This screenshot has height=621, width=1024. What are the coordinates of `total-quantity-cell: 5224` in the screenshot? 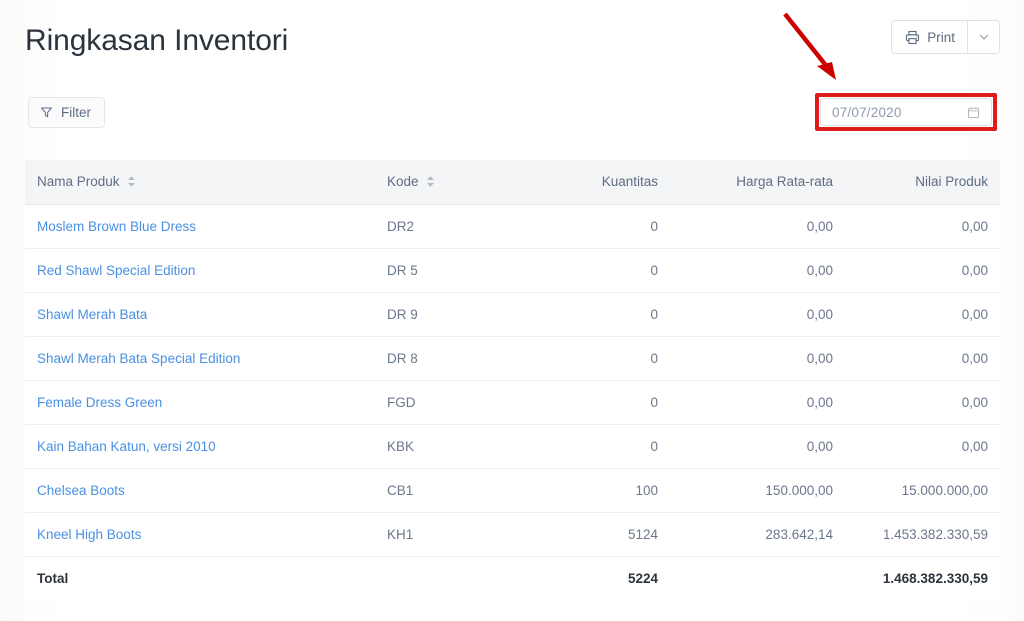 It's located at (642, 578).